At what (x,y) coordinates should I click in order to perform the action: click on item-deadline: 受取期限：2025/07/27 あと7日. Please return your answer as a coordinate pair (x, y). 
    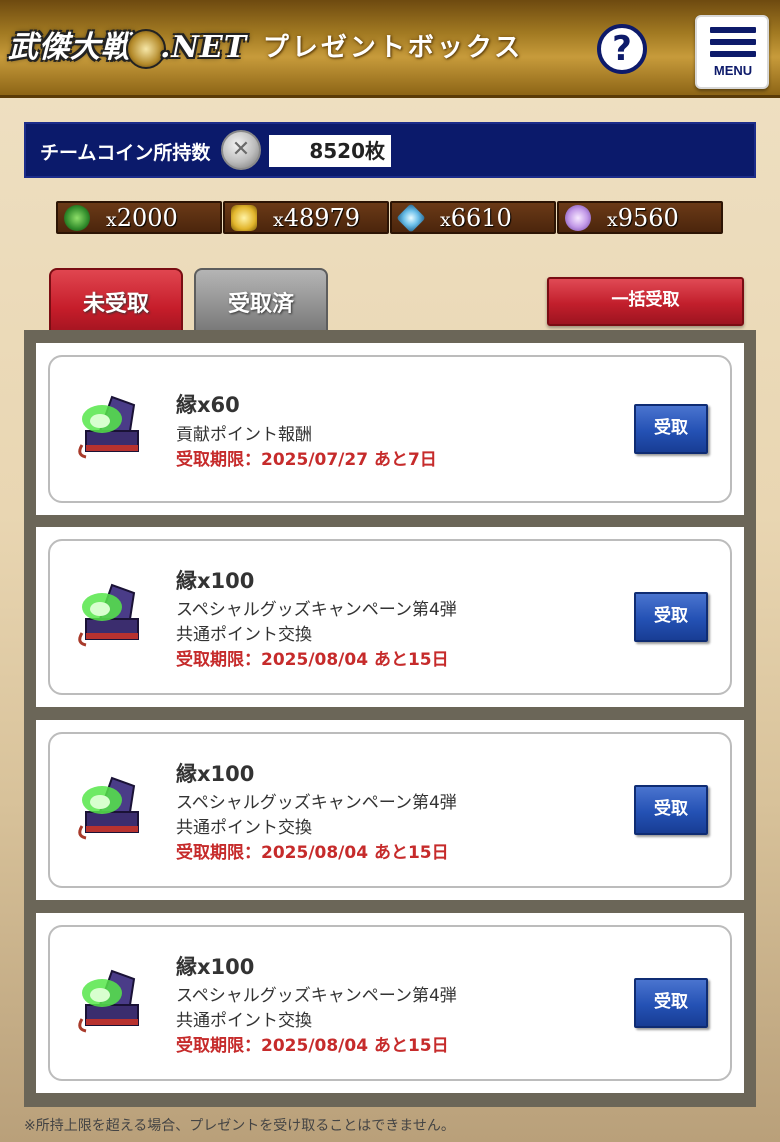
    Looking at the image, I should click on (306, 460).